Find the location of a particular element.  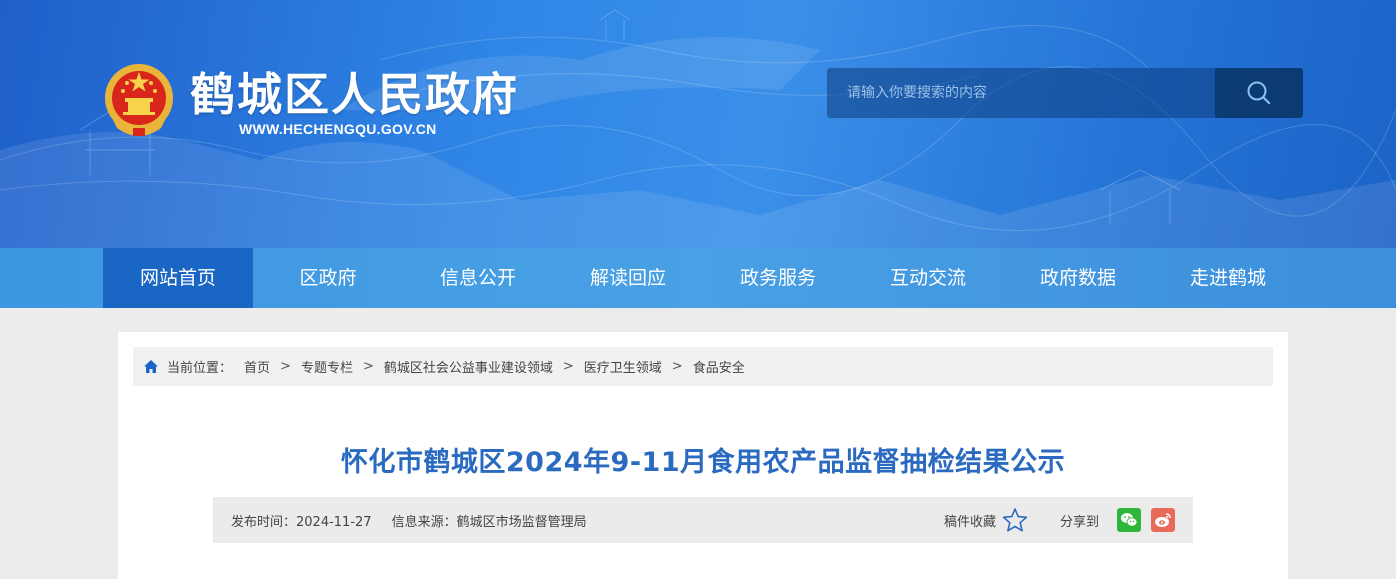

search-button is located at coordinates (1259, 93).